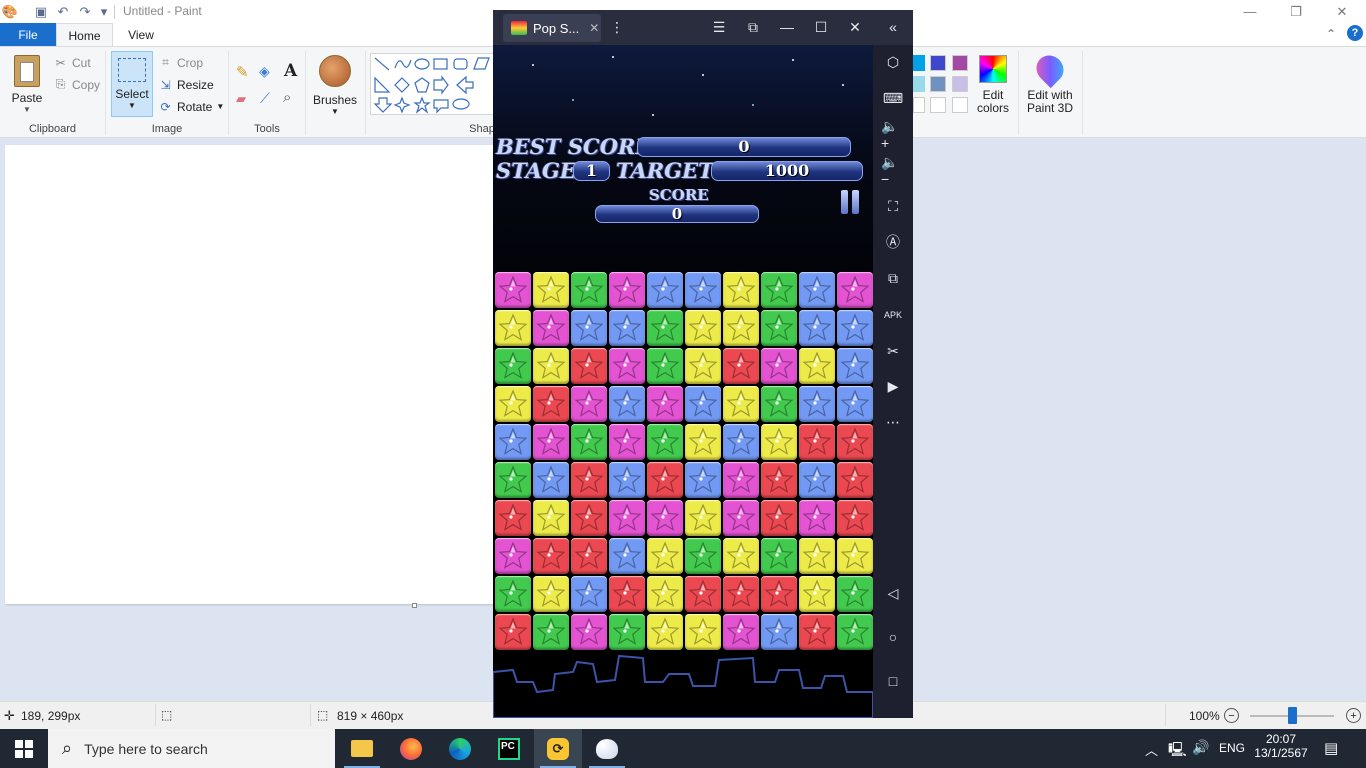 The height and width of the screenshot is (768, 1366). I want to click on restore-button: ❐, so click(1296, 11).